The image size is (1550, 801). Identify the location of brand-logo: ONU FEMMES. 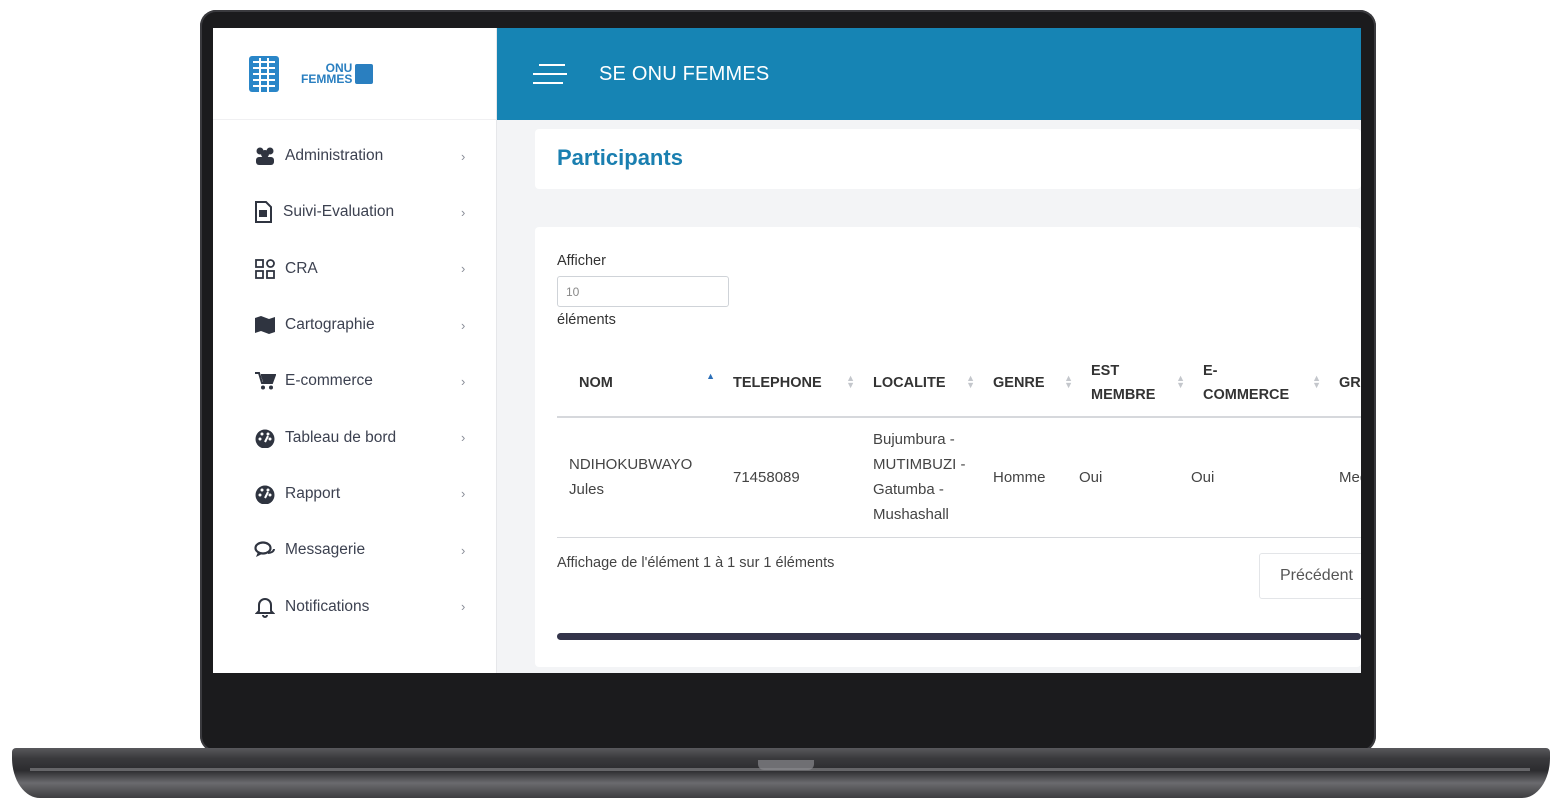
(354, 74).